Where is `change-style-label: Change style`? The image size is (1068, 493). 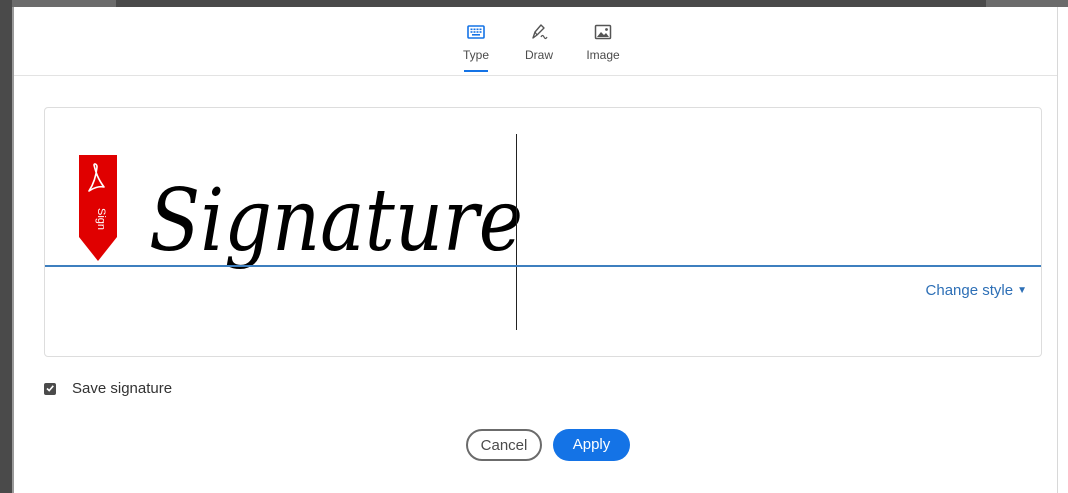
change-style-label: Change style is located at coordinates (969, 290).